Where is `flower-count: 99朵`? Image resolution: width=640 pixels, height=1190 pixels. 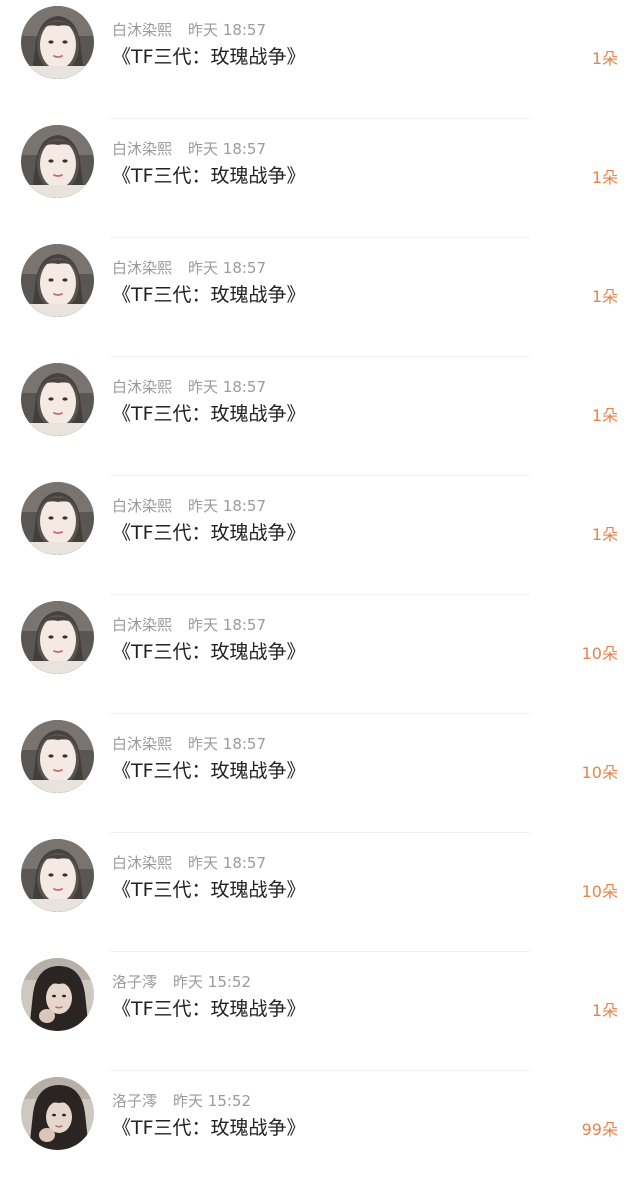
flower-count: 99朵 is located at coordinates (599, 1129).